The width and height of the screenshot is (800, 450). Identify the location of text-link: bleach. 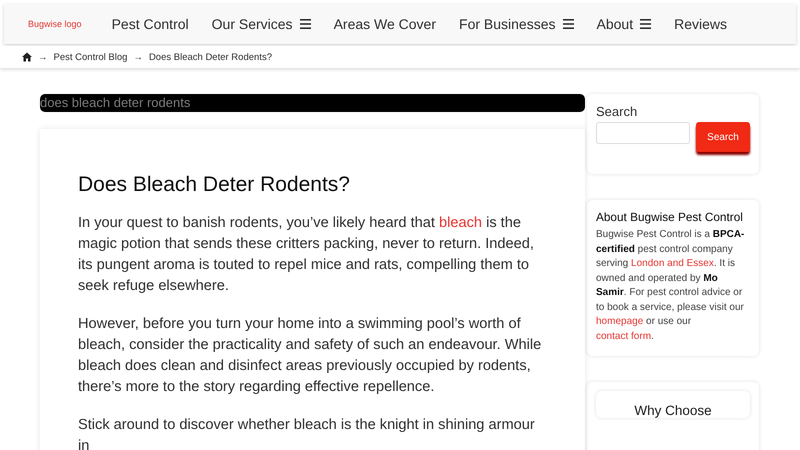
(460, 223).